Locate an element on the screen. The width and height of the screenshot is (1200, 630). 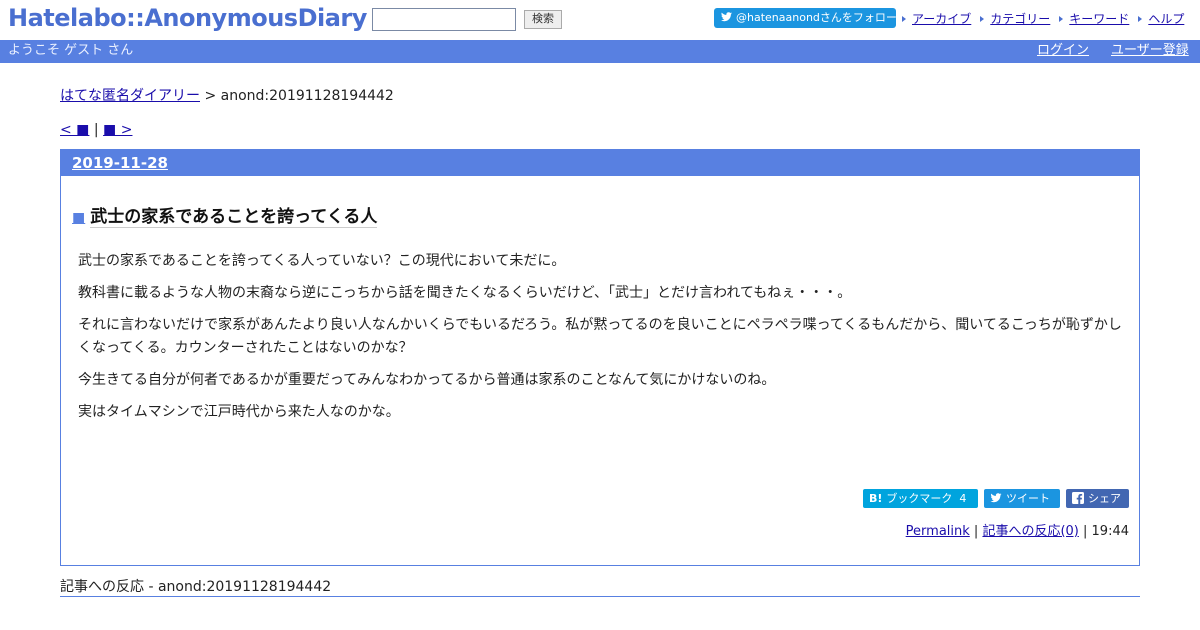
reactions-section-title: 記事への反応 - anond:20191128194442 is located at coordinates (600, 586).